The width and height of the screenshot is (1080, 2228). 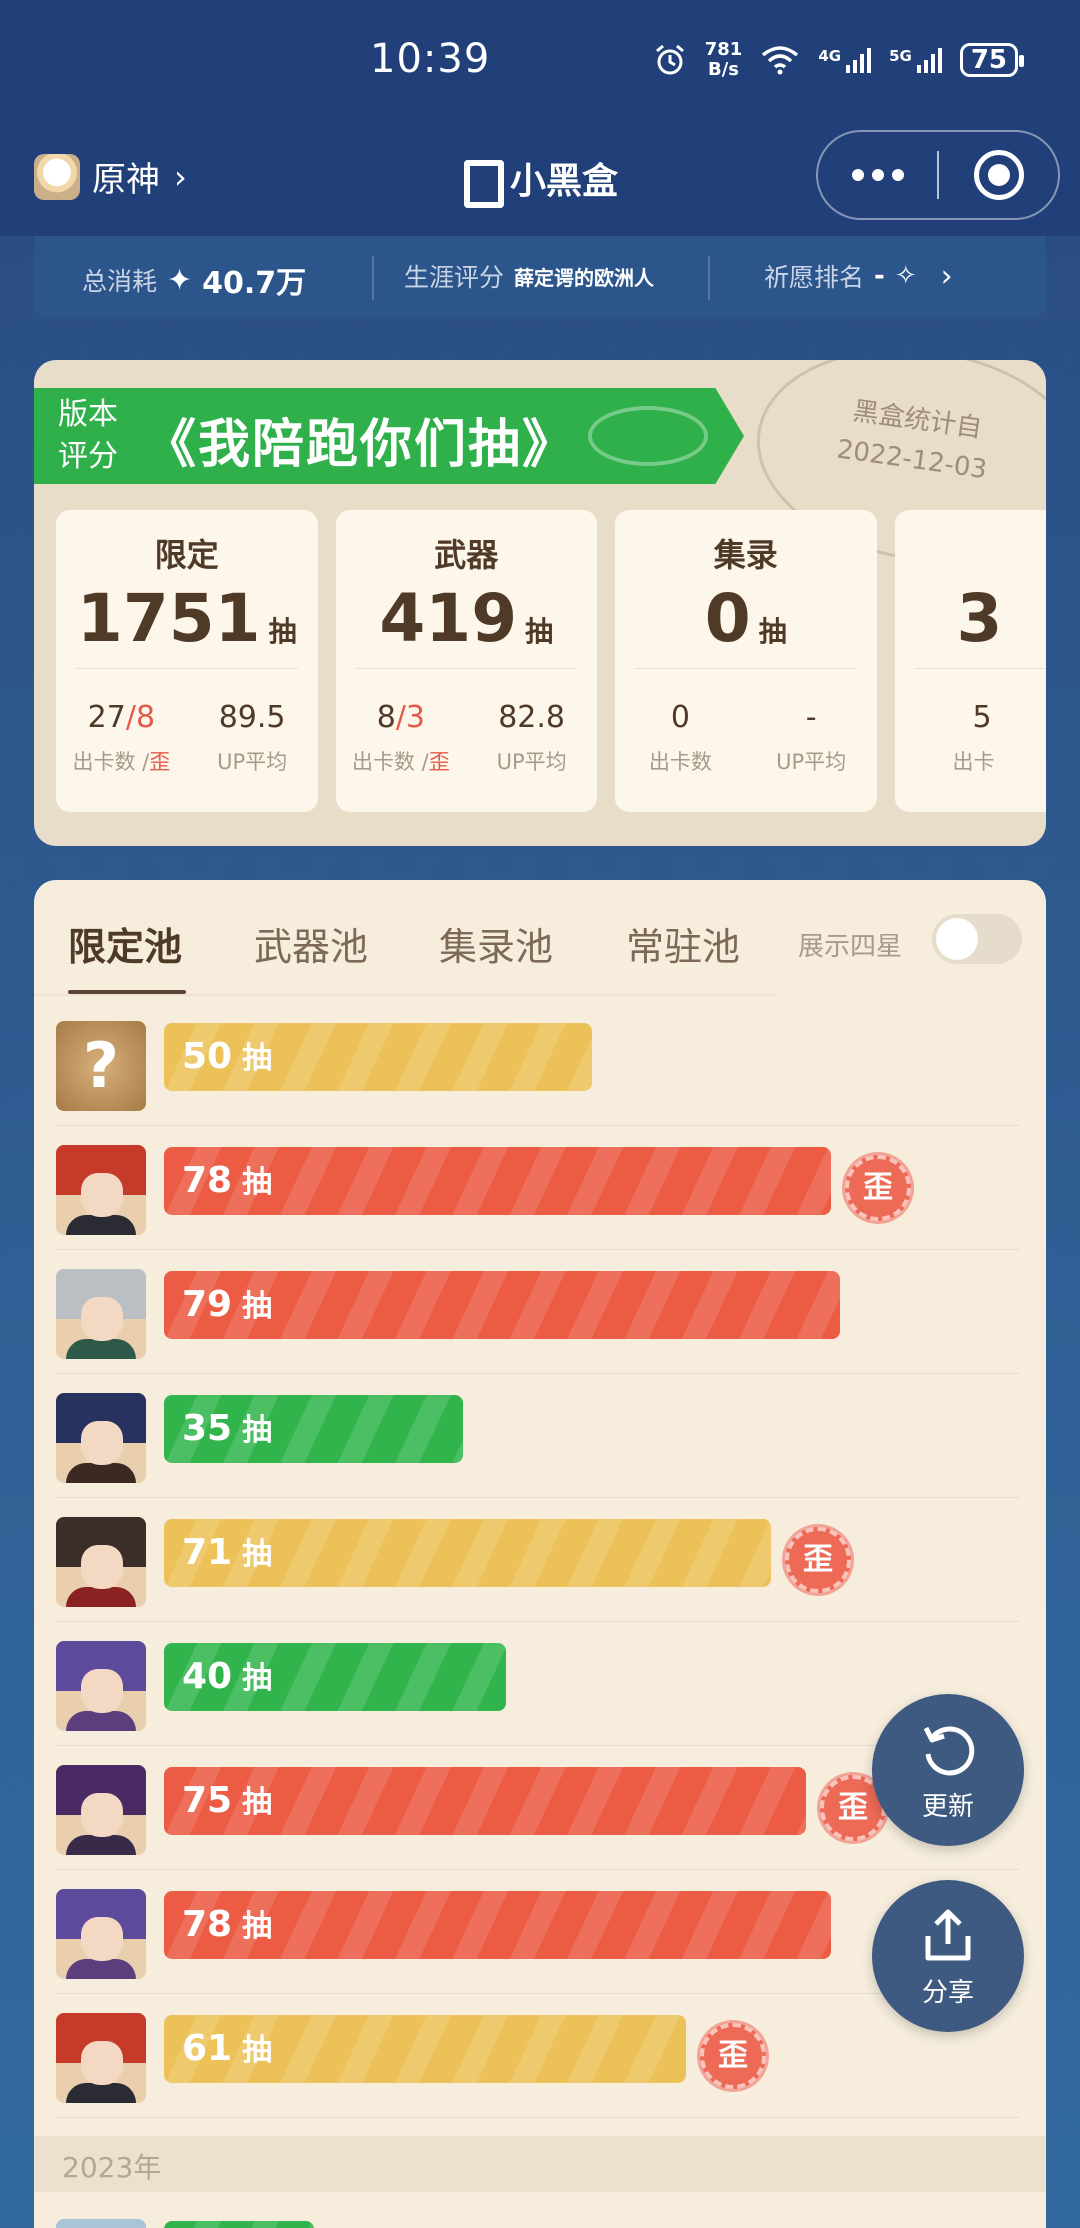 What do you see at coordinates (502, 1305) in the screenshot?
I see `pull-bar: 79 抽` at bounding box center [502, 1305].